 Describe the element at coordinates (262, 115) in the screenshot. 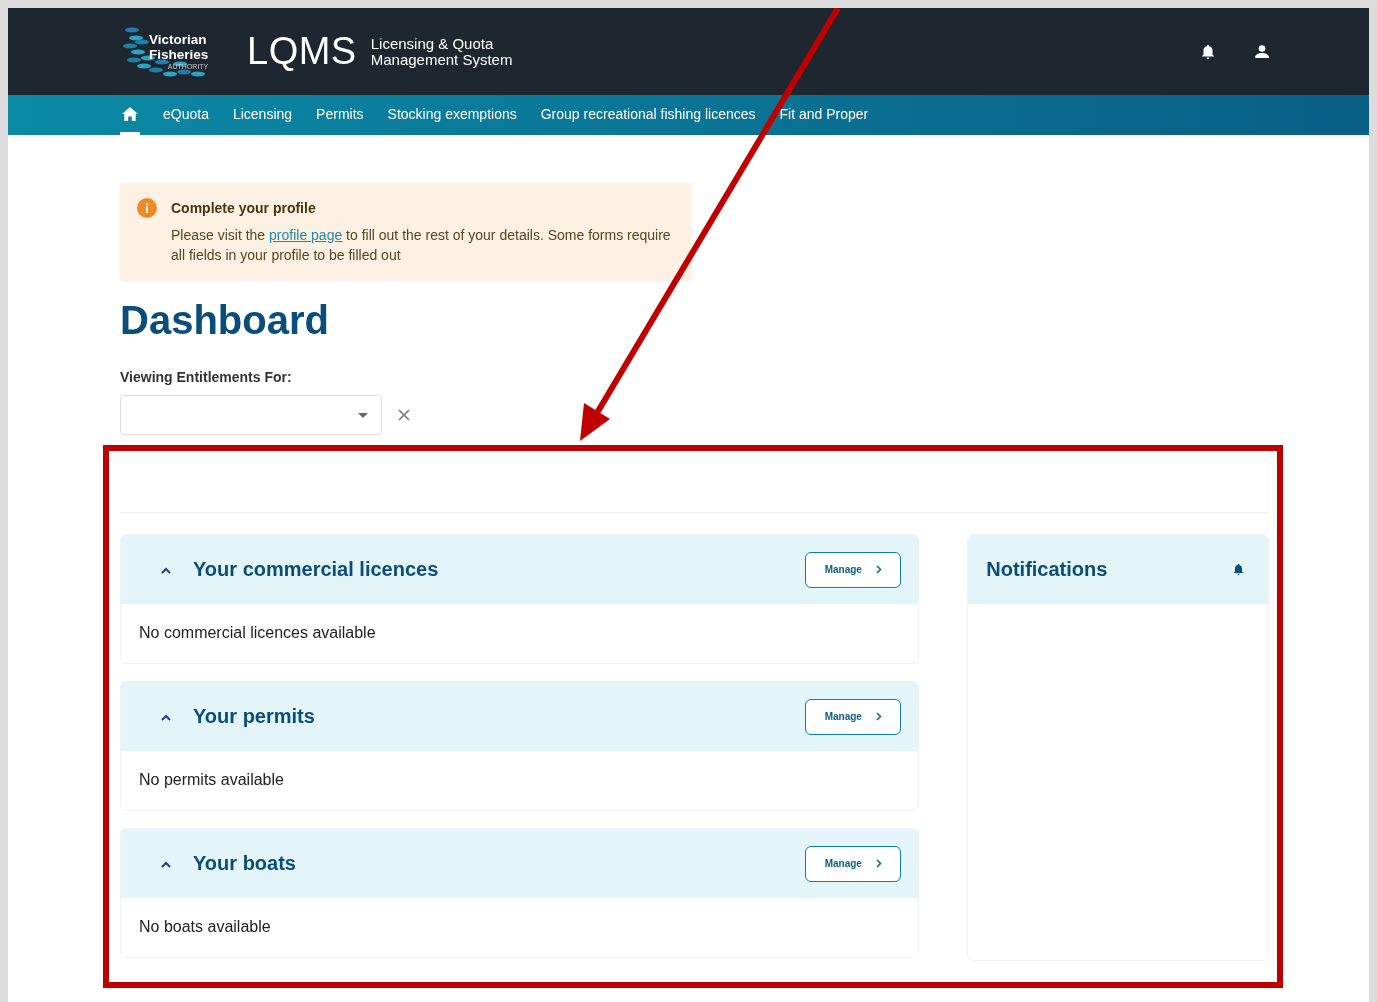

I see `nav-link: Licensing` at that location.